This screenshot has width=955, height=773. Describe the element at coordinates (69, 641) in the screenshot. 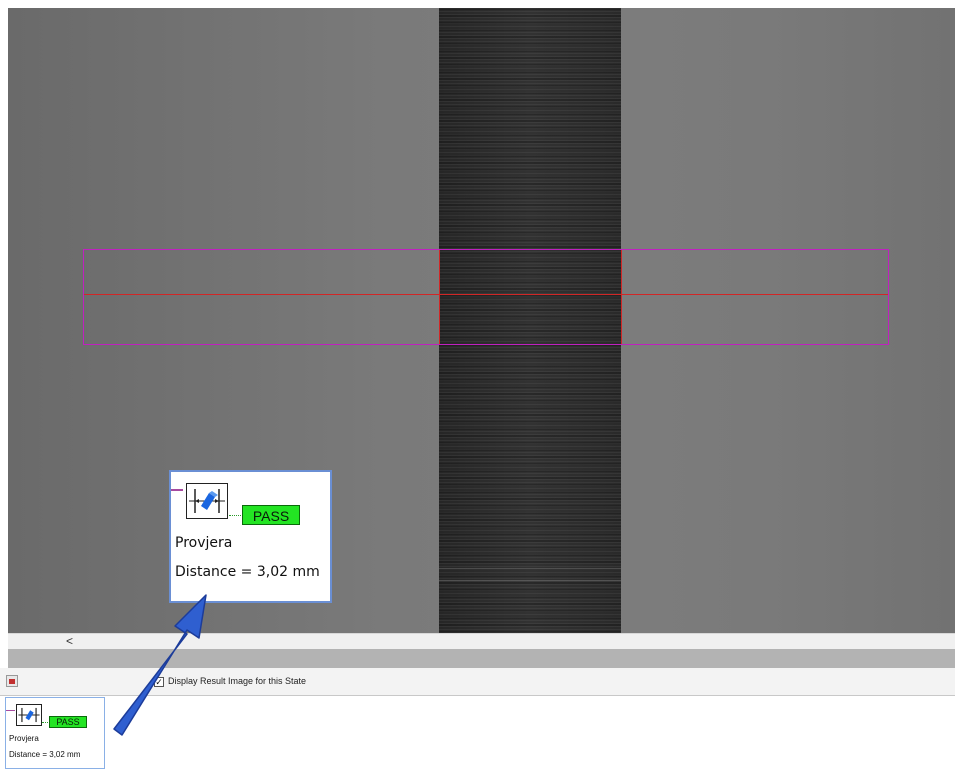

I see `scroll-left-arrow: <` at that location.